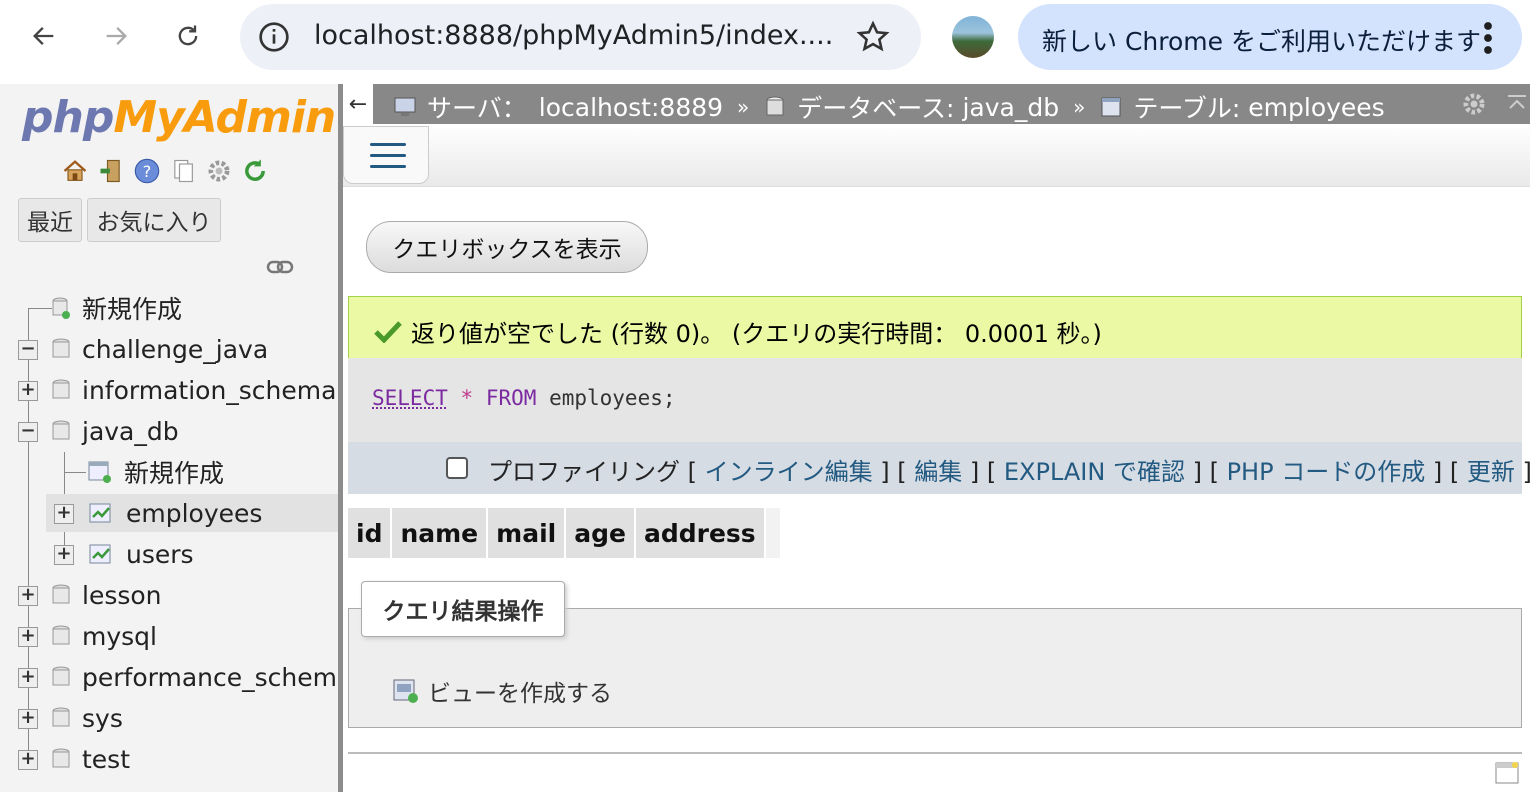 Image resolution: width=1530 pixels, height=792 pixels. Describe the element at coordinates (156, 472) in the screenshot. I see `tree-item-new-table: 新規作成` at that location.